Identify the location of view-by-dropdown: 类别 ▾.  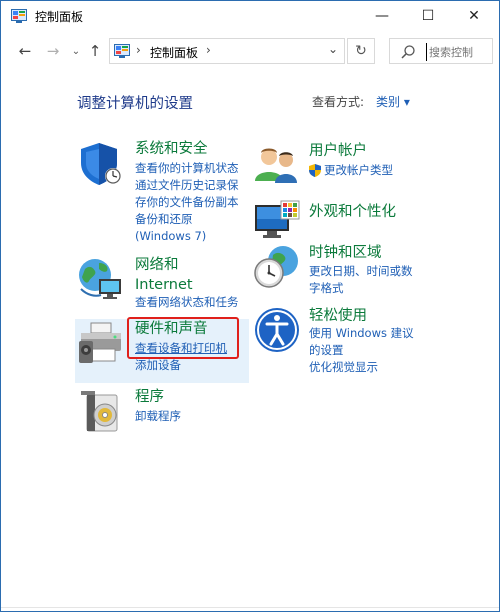
(393, 101).